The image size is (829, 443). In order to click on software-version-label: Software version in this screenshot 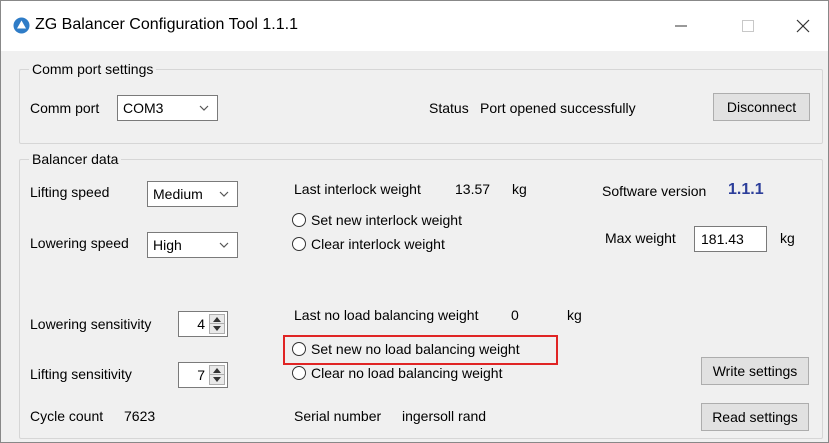, I will do `click(654, 191)`.